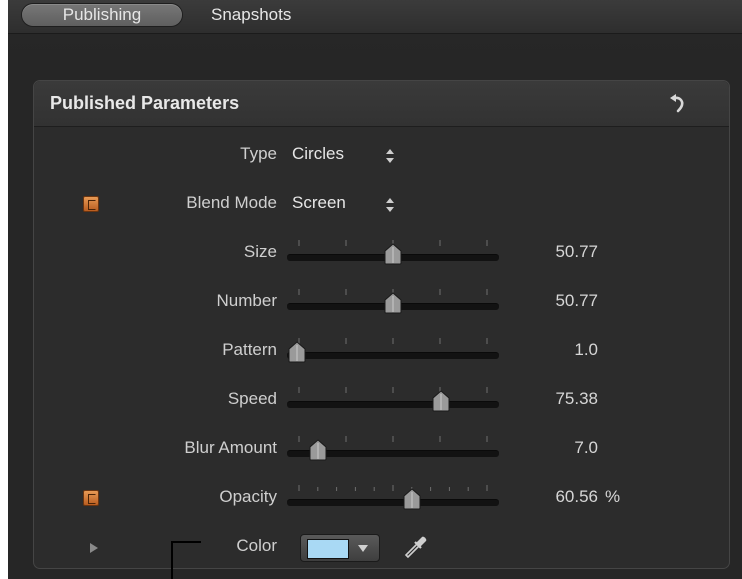  I want to click on speed-value: 75.38, so click(546, 399).